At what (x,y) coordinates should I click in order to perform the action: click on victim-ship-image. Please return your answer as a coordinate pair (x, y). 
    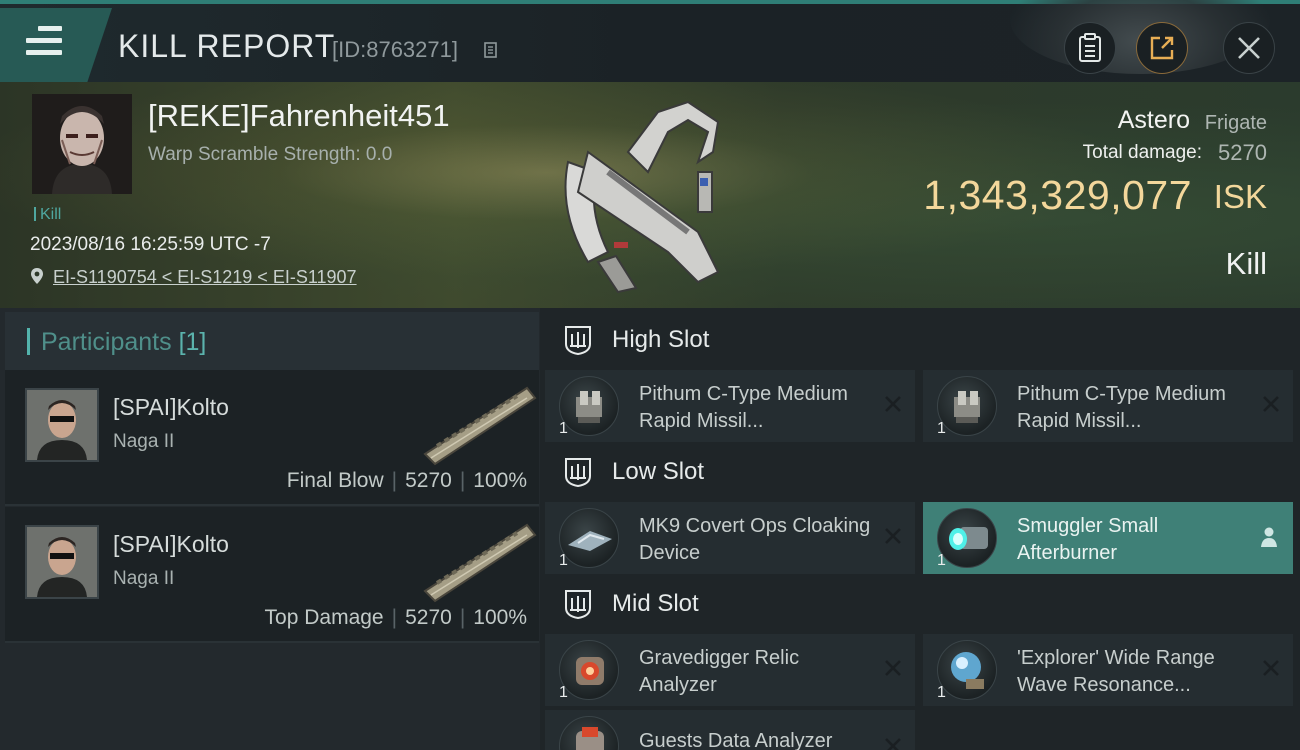
    Looking at the image, I should click on (648, 197).